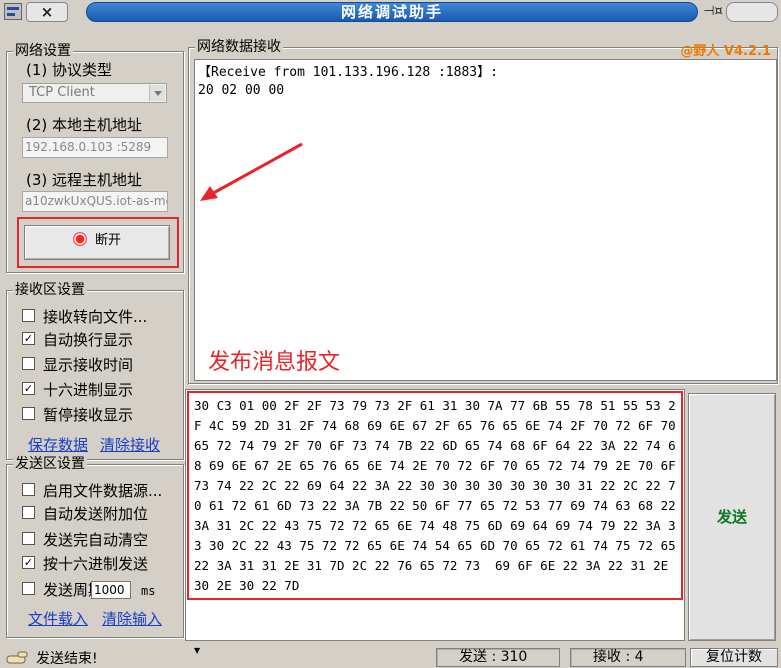  Describe the element at coordinates (50, 464) in the screenshot. I see `group-label: 发送区设置` at that location.